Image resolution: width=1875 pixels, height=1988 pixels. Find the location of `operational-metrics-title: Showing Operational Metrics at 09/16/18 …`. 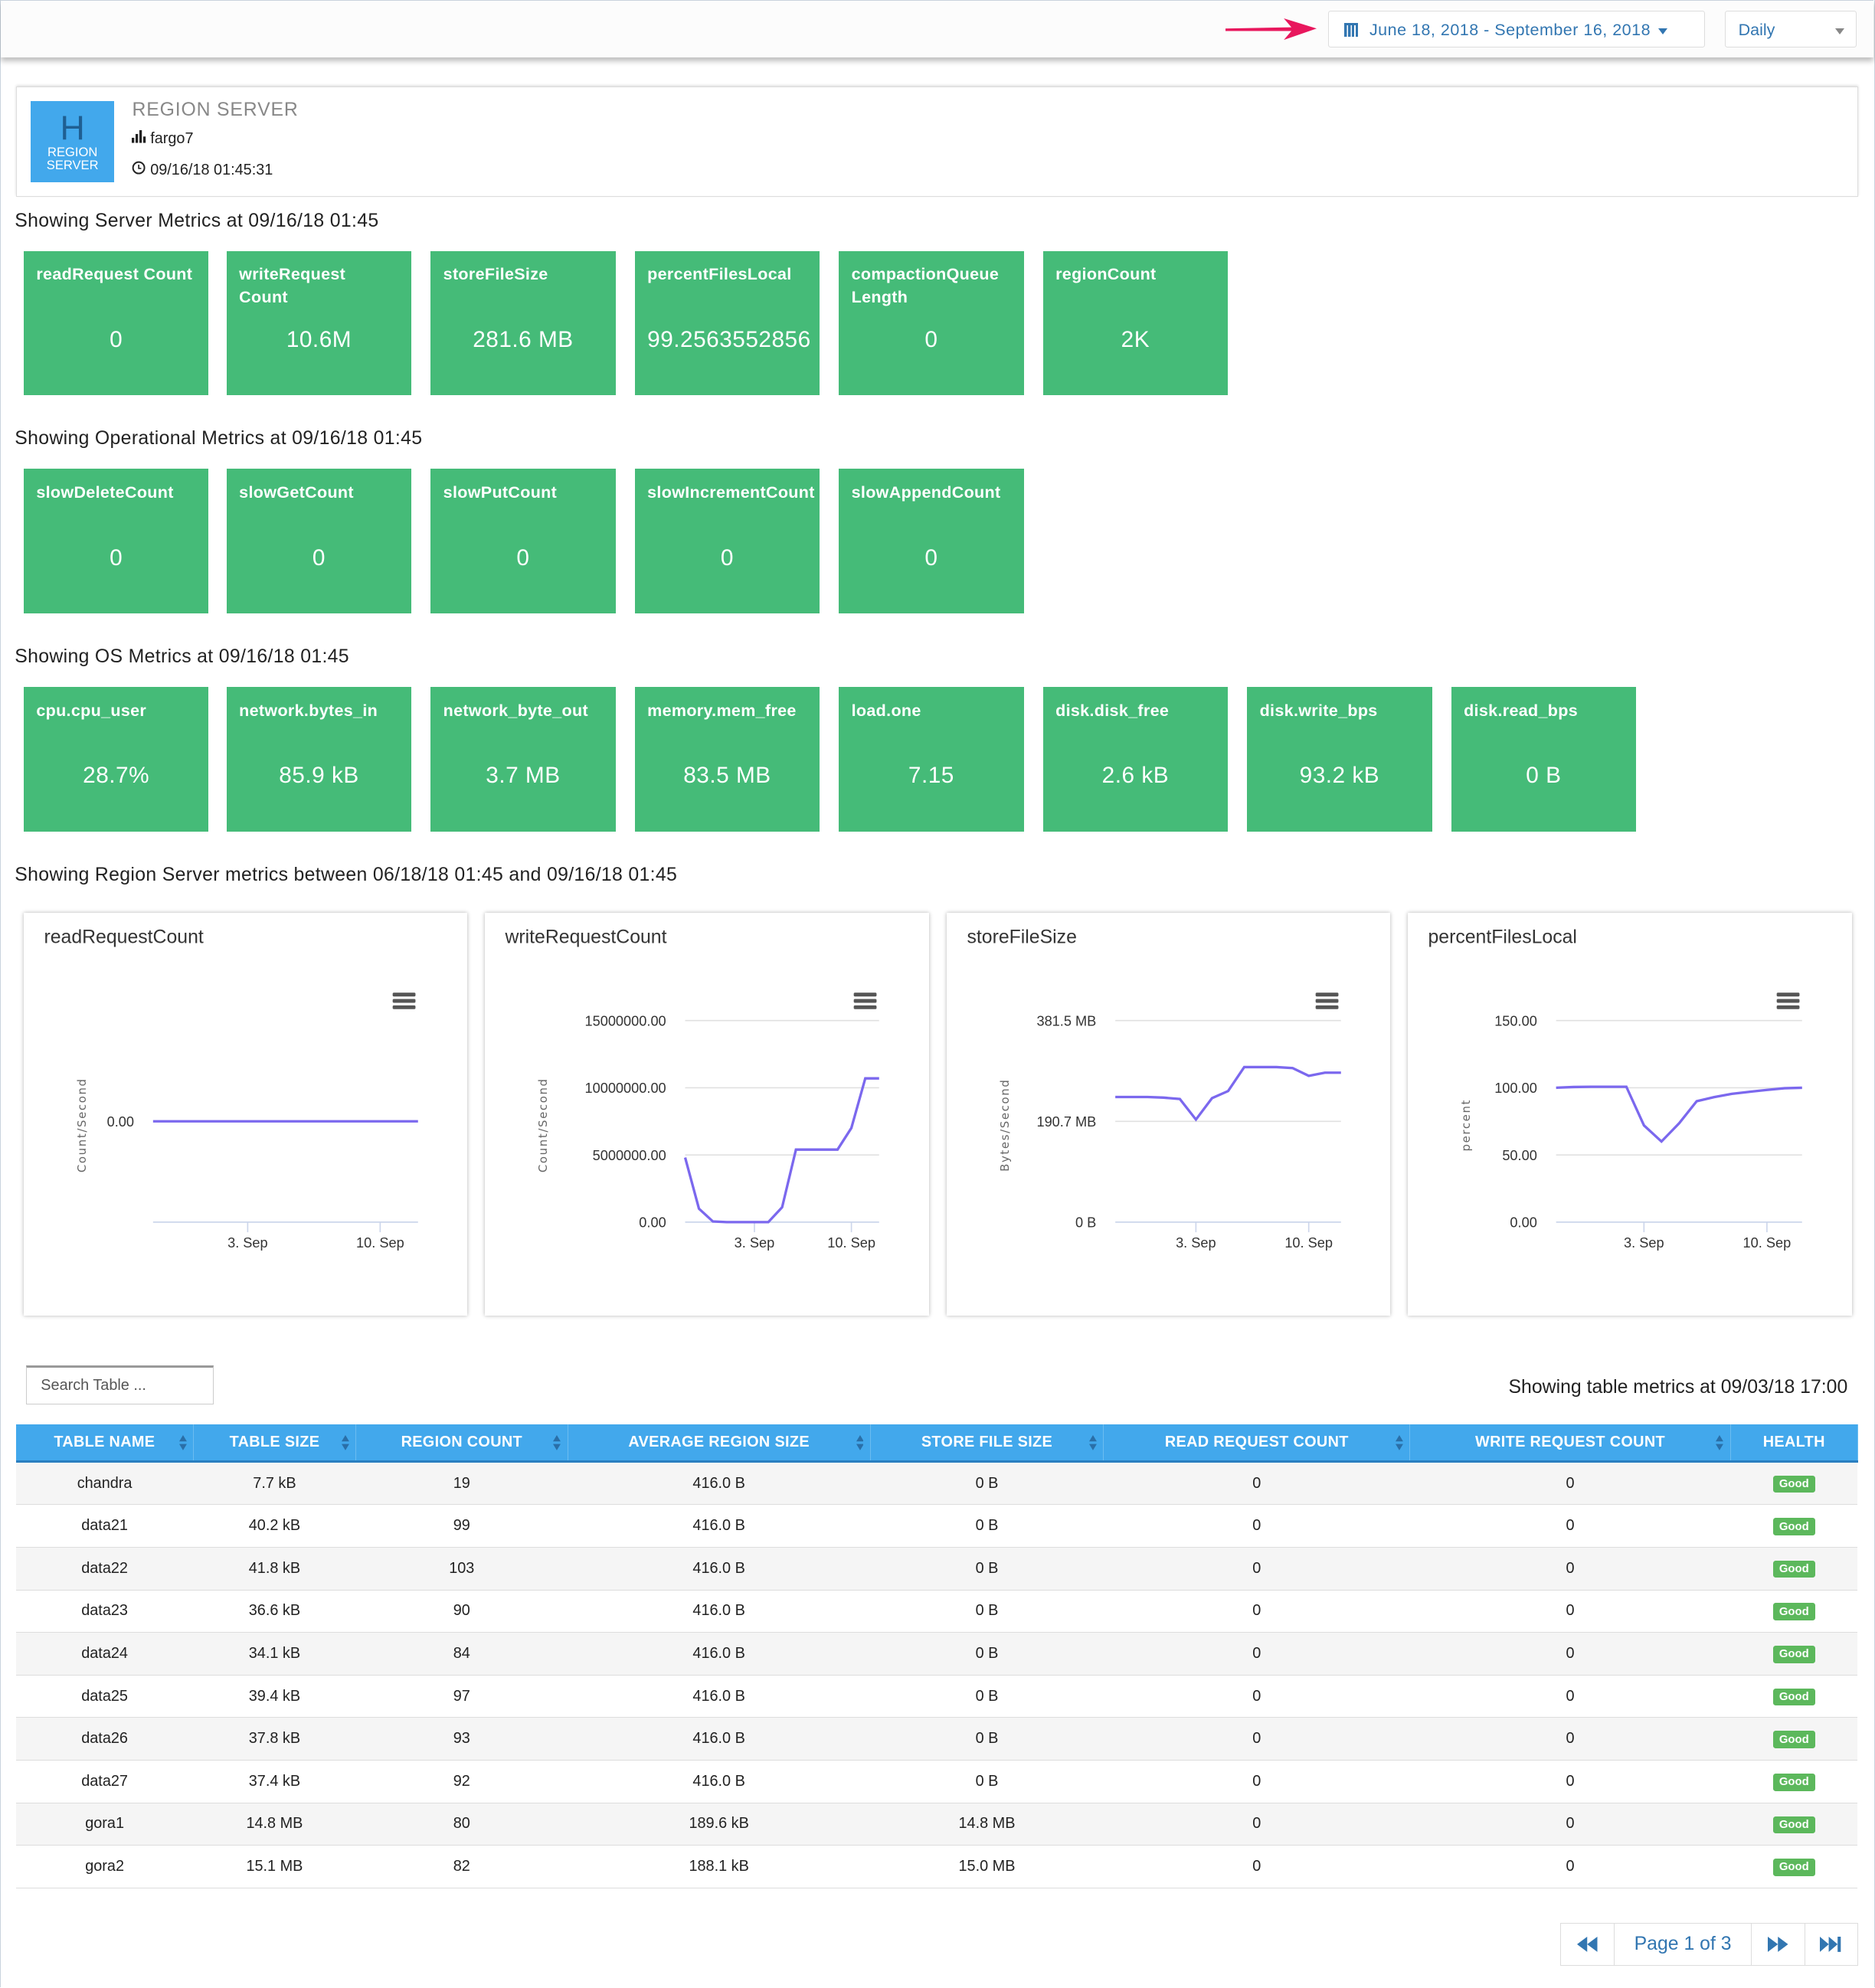

operational-metrics-title: Showing Operational Metrics at 09/16/18 … is located at coordinates (219, 439).